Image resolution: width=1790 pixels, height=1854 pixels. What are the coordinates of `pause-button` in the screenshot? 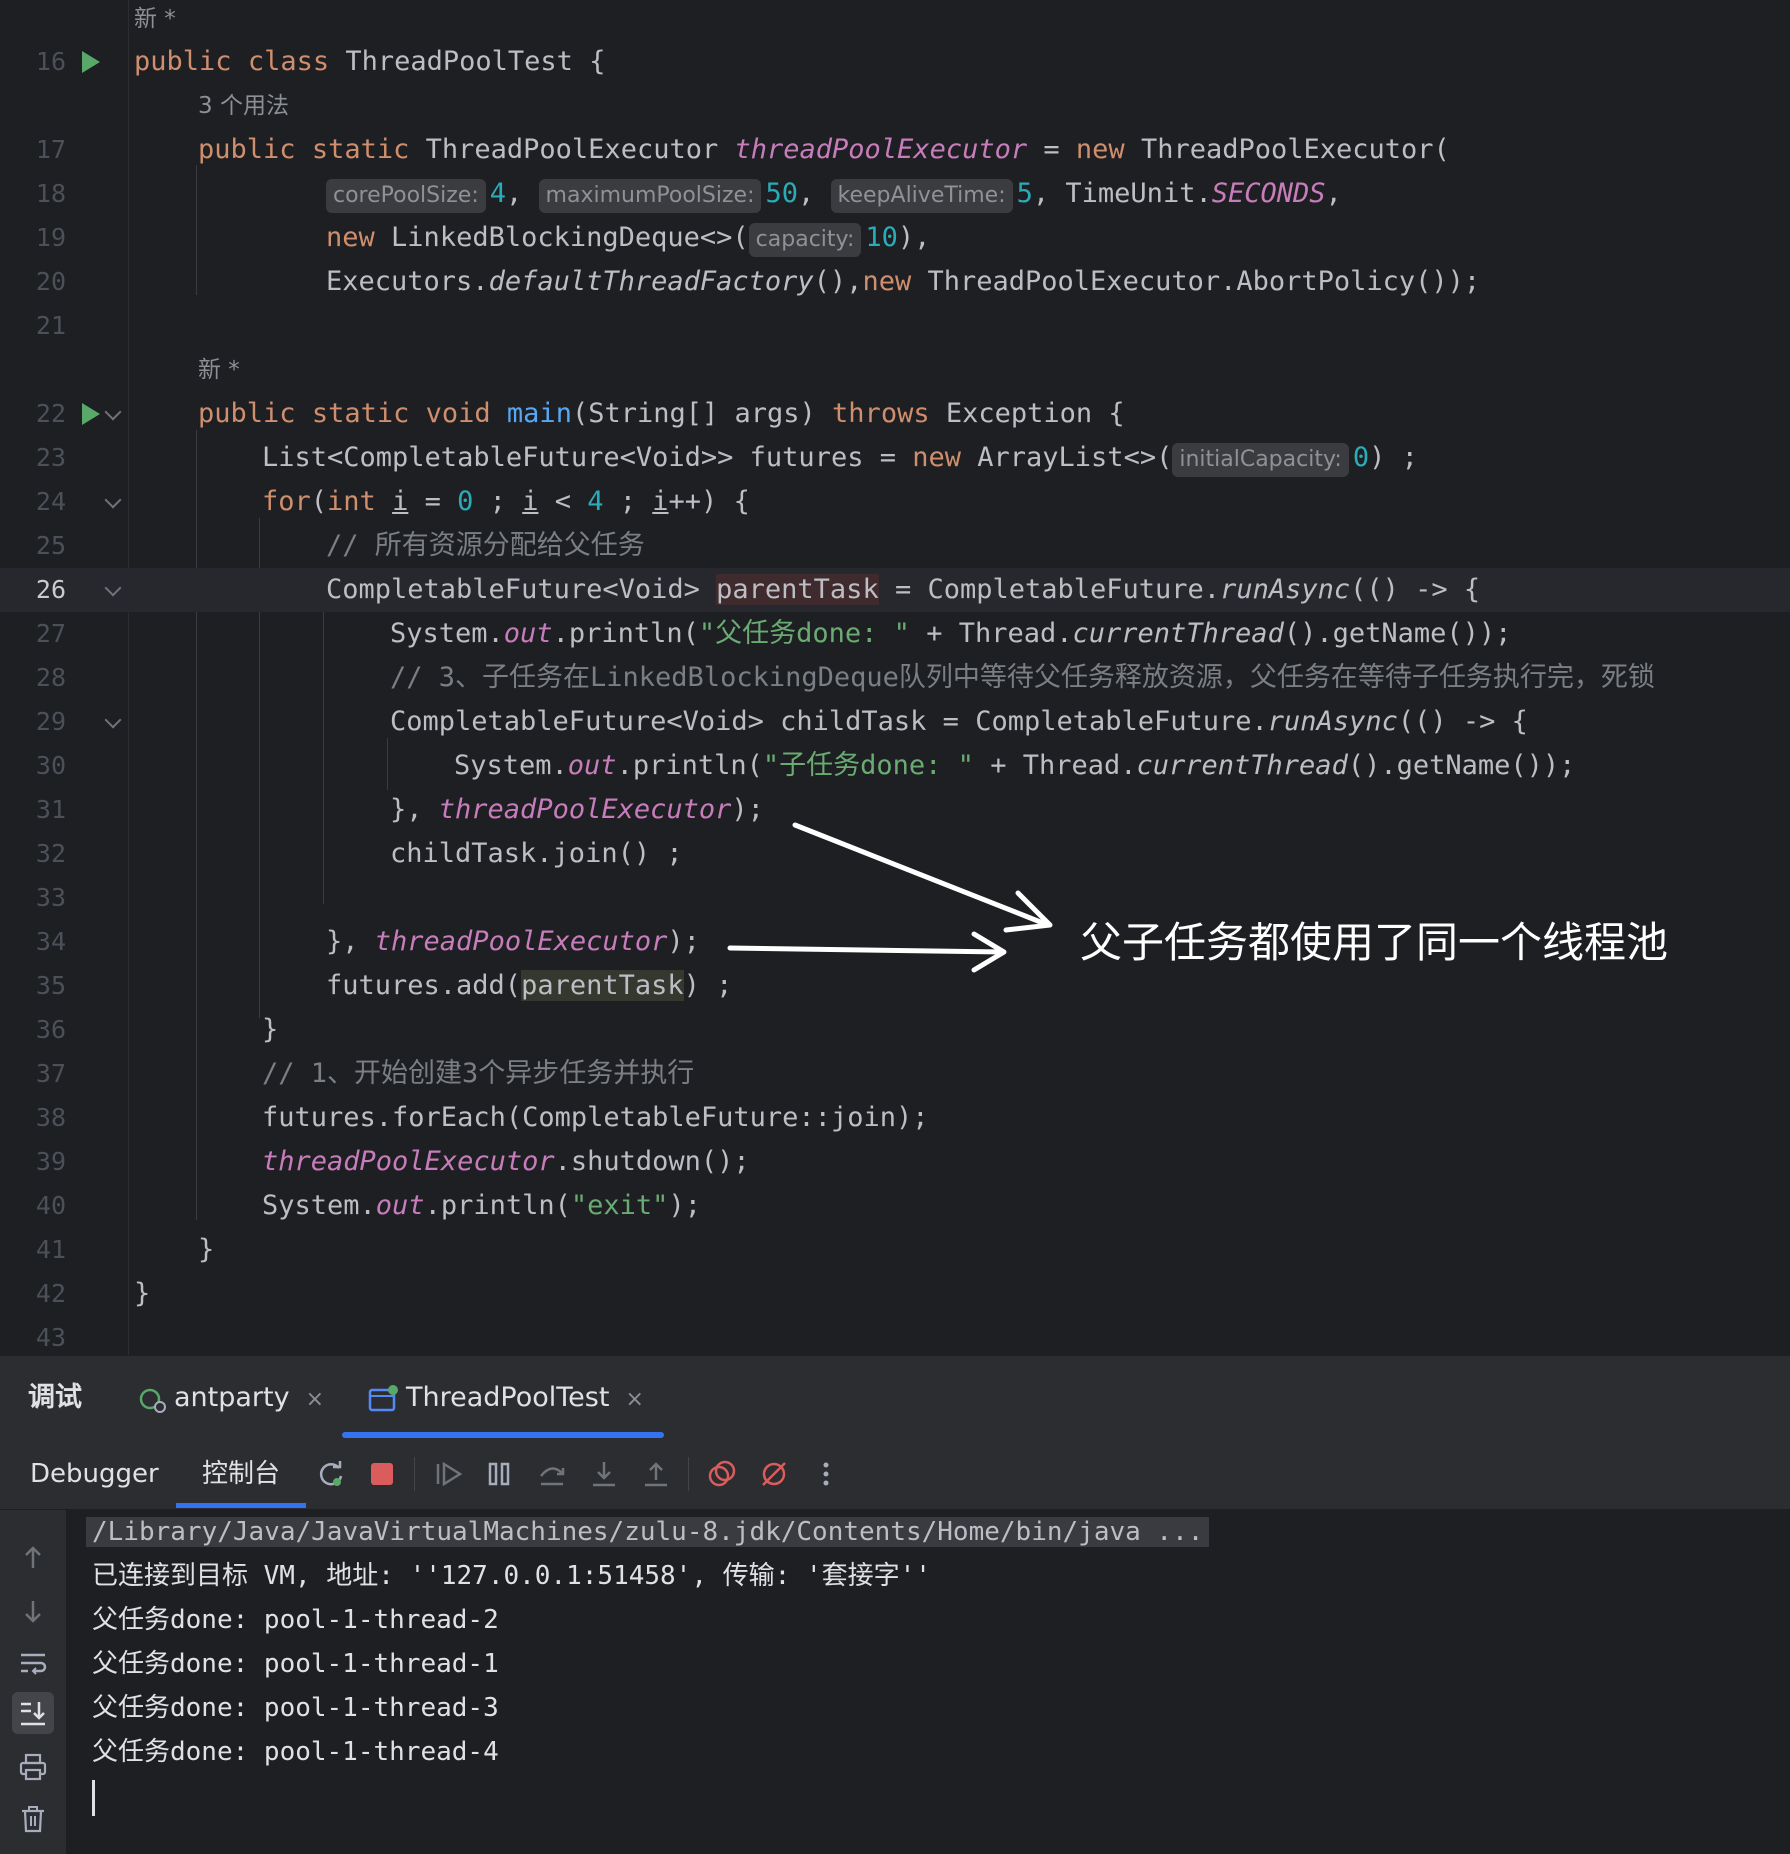 It's located at (499, 1474).